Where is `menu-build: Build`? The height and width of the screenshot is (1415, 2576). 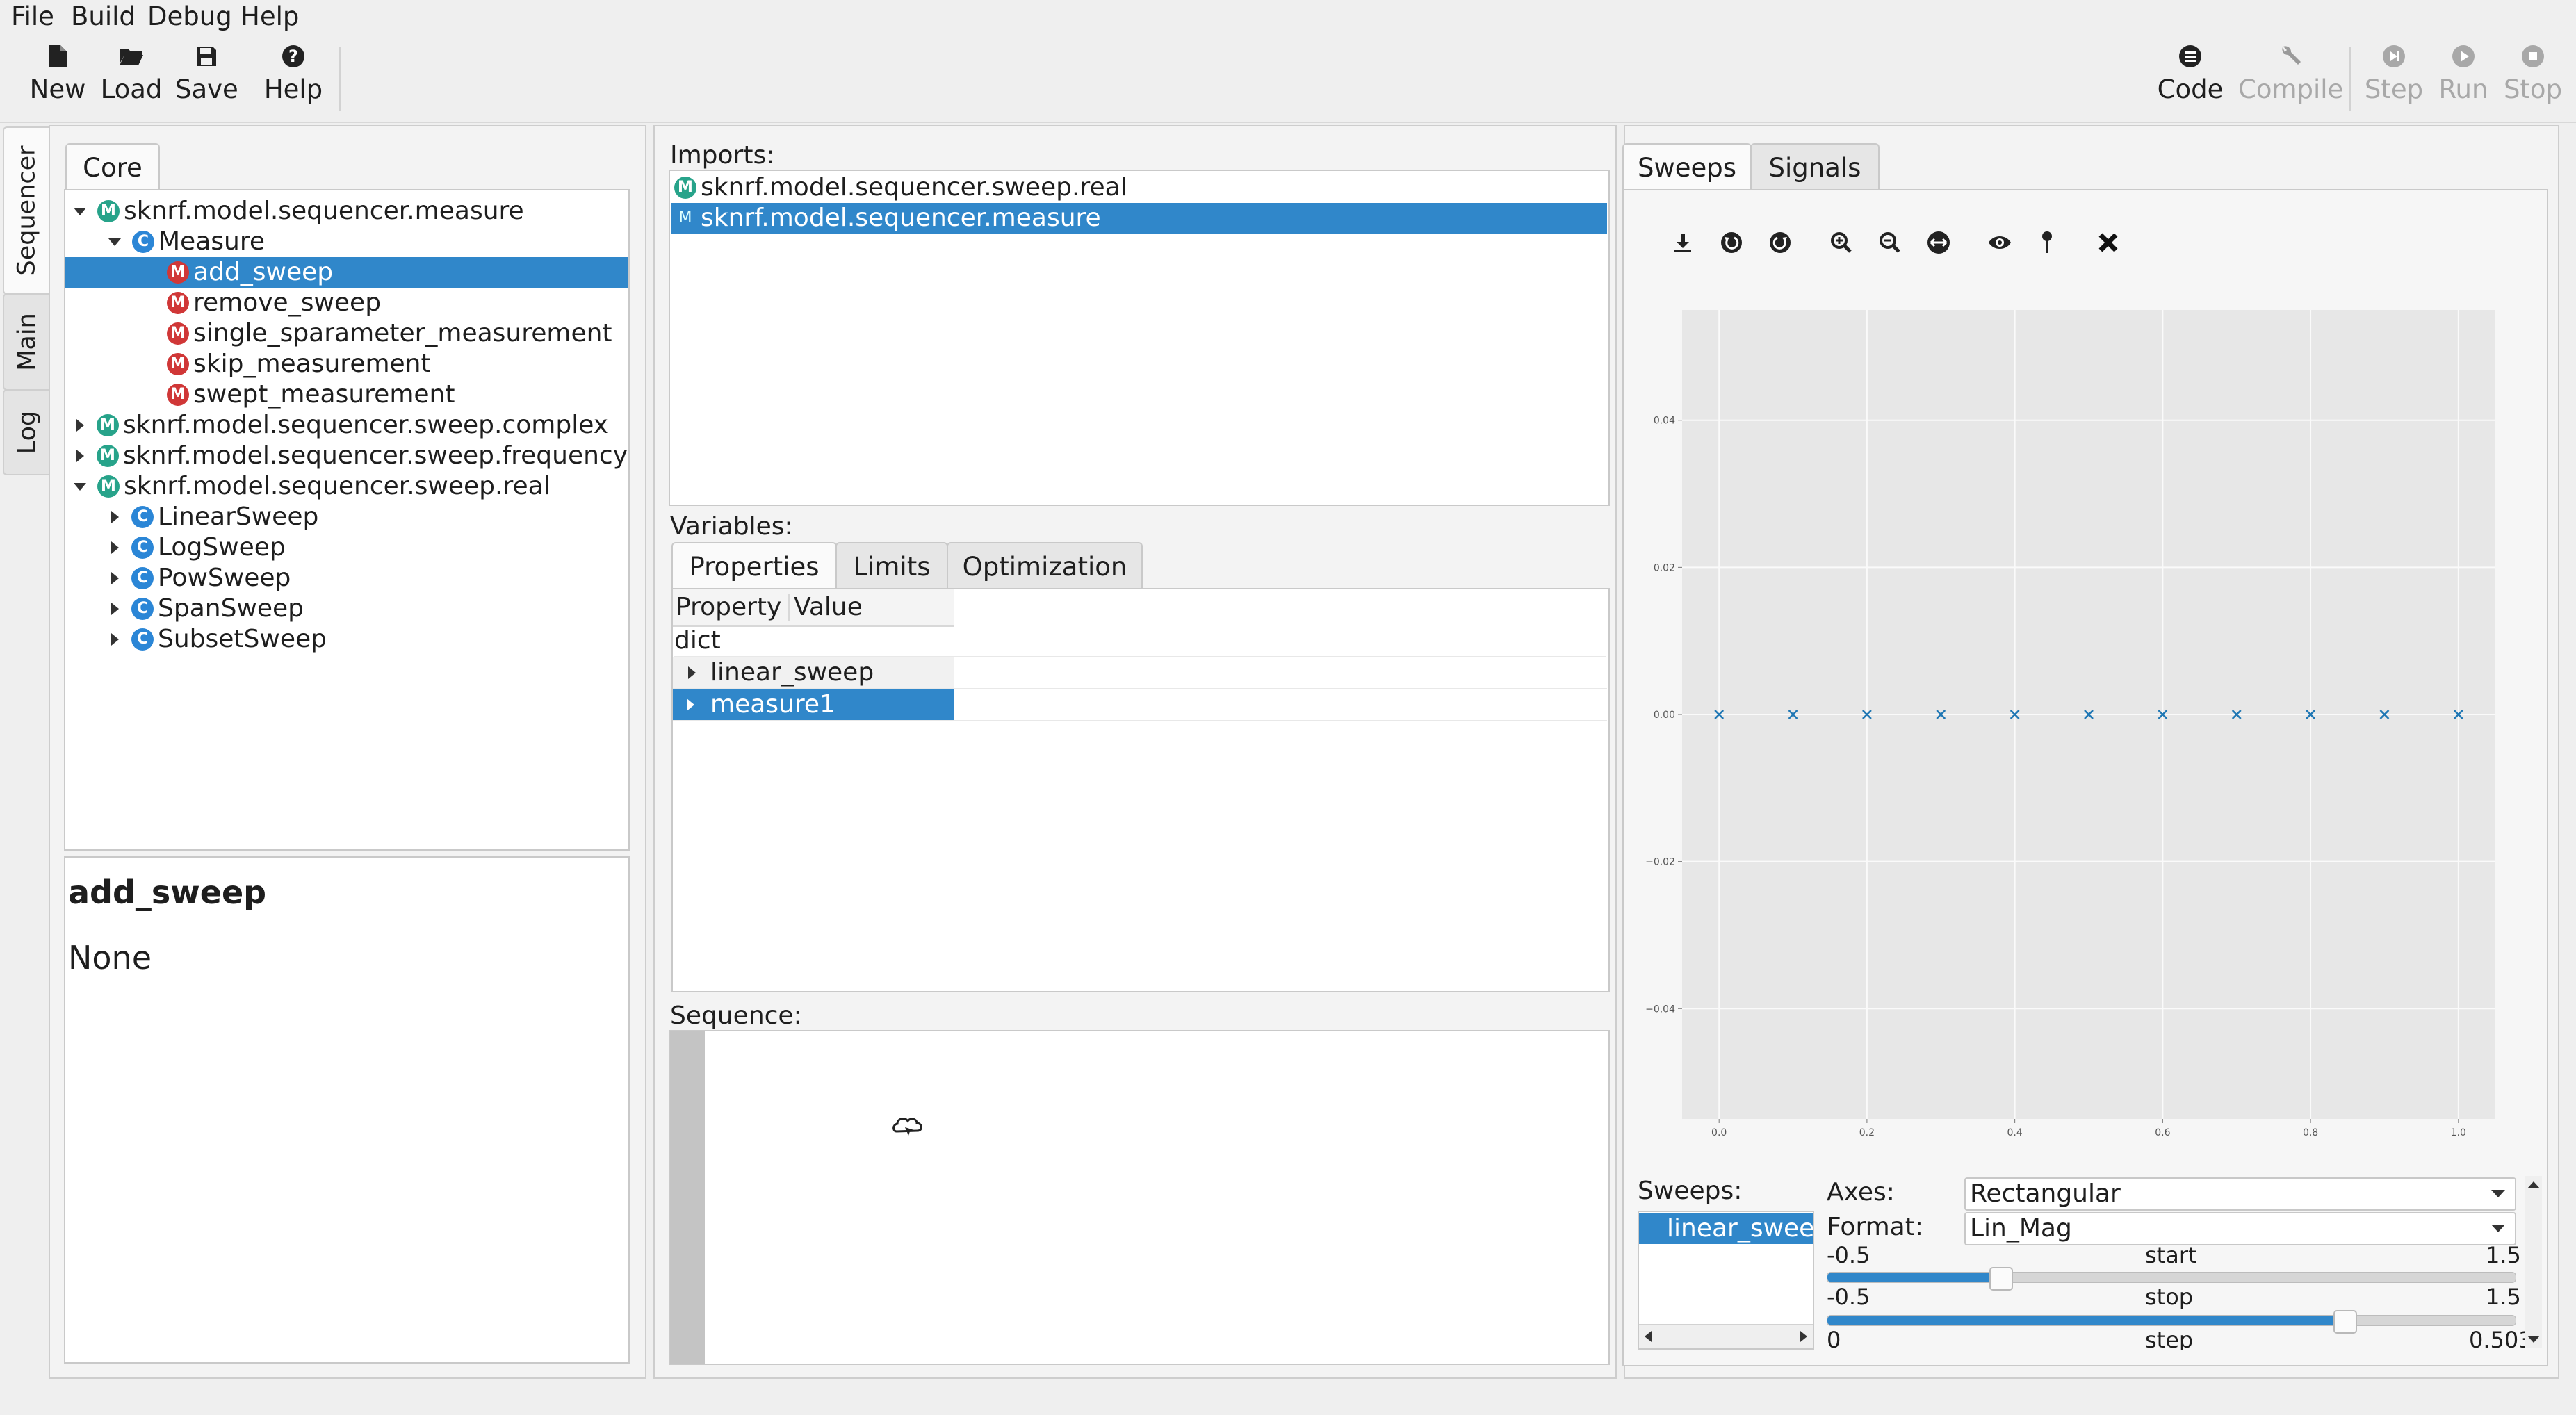 menu-build: Build is located at coordinates (103, 16).